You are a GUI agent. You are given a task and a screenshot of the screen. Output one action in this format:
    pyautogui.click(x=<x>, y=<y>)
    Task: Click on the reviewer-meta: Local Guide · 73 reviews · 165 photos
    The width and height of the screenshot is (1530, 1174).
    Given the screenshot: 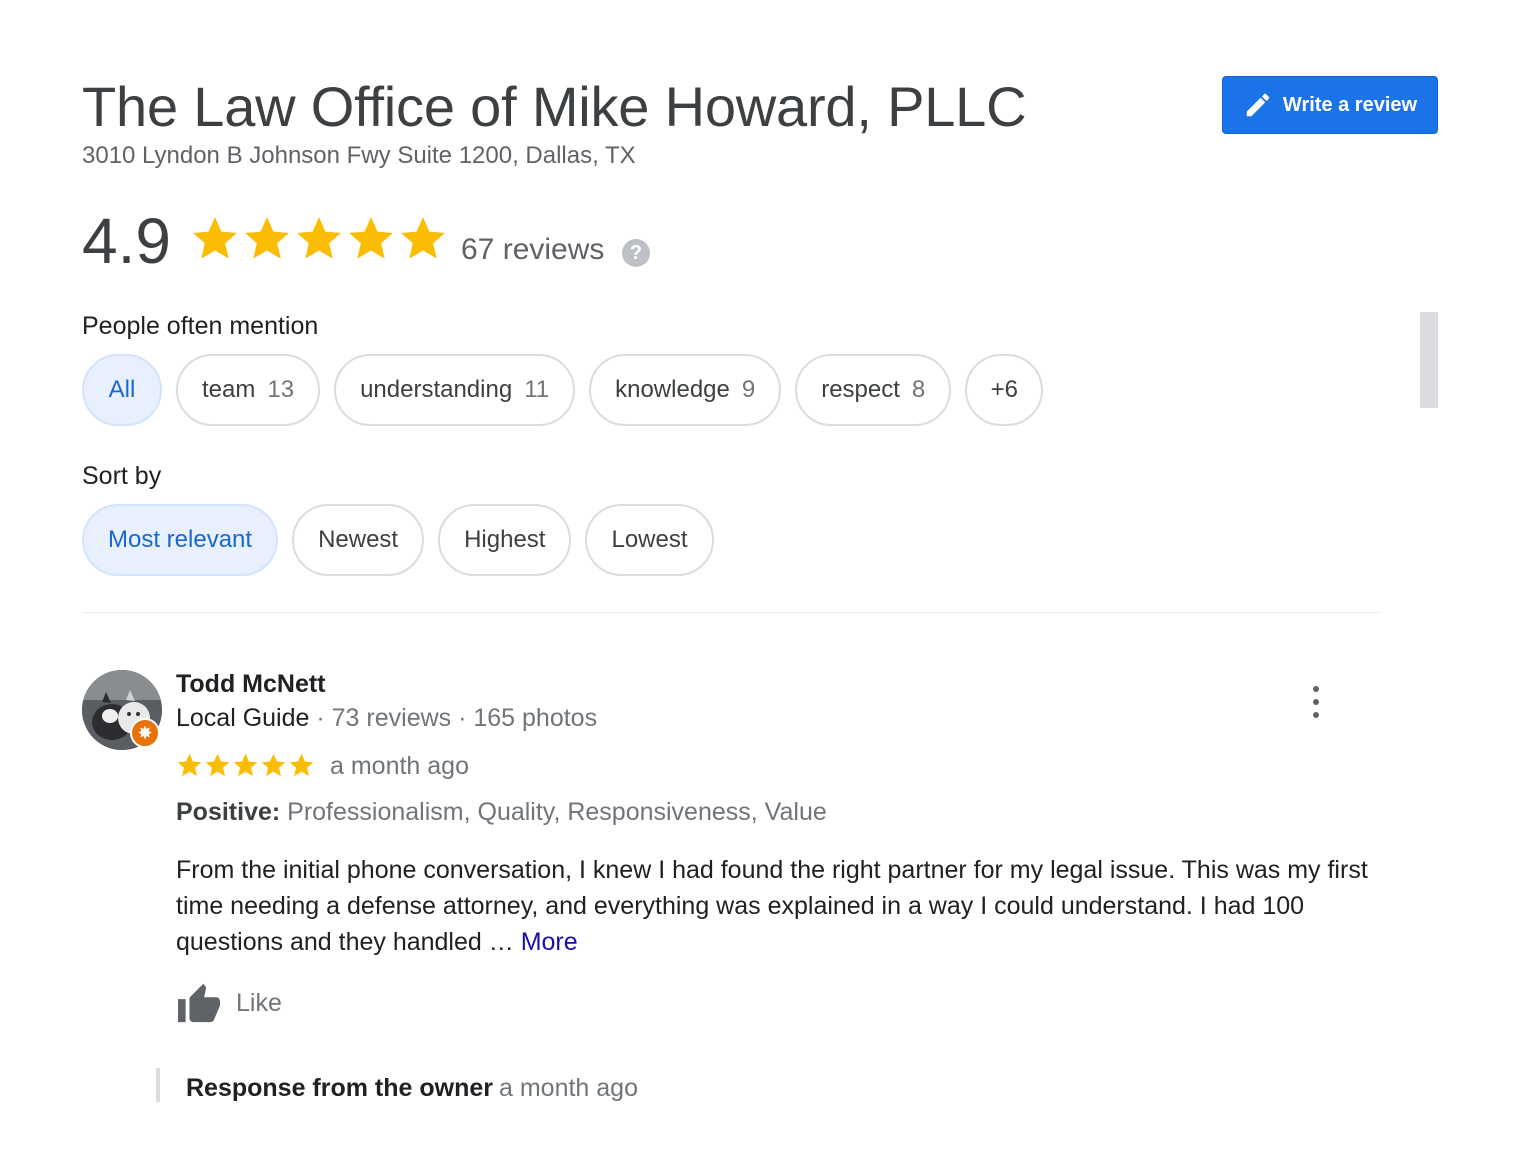 What is the action you would take?
    pyautogui.click(x=386, y=718)
    